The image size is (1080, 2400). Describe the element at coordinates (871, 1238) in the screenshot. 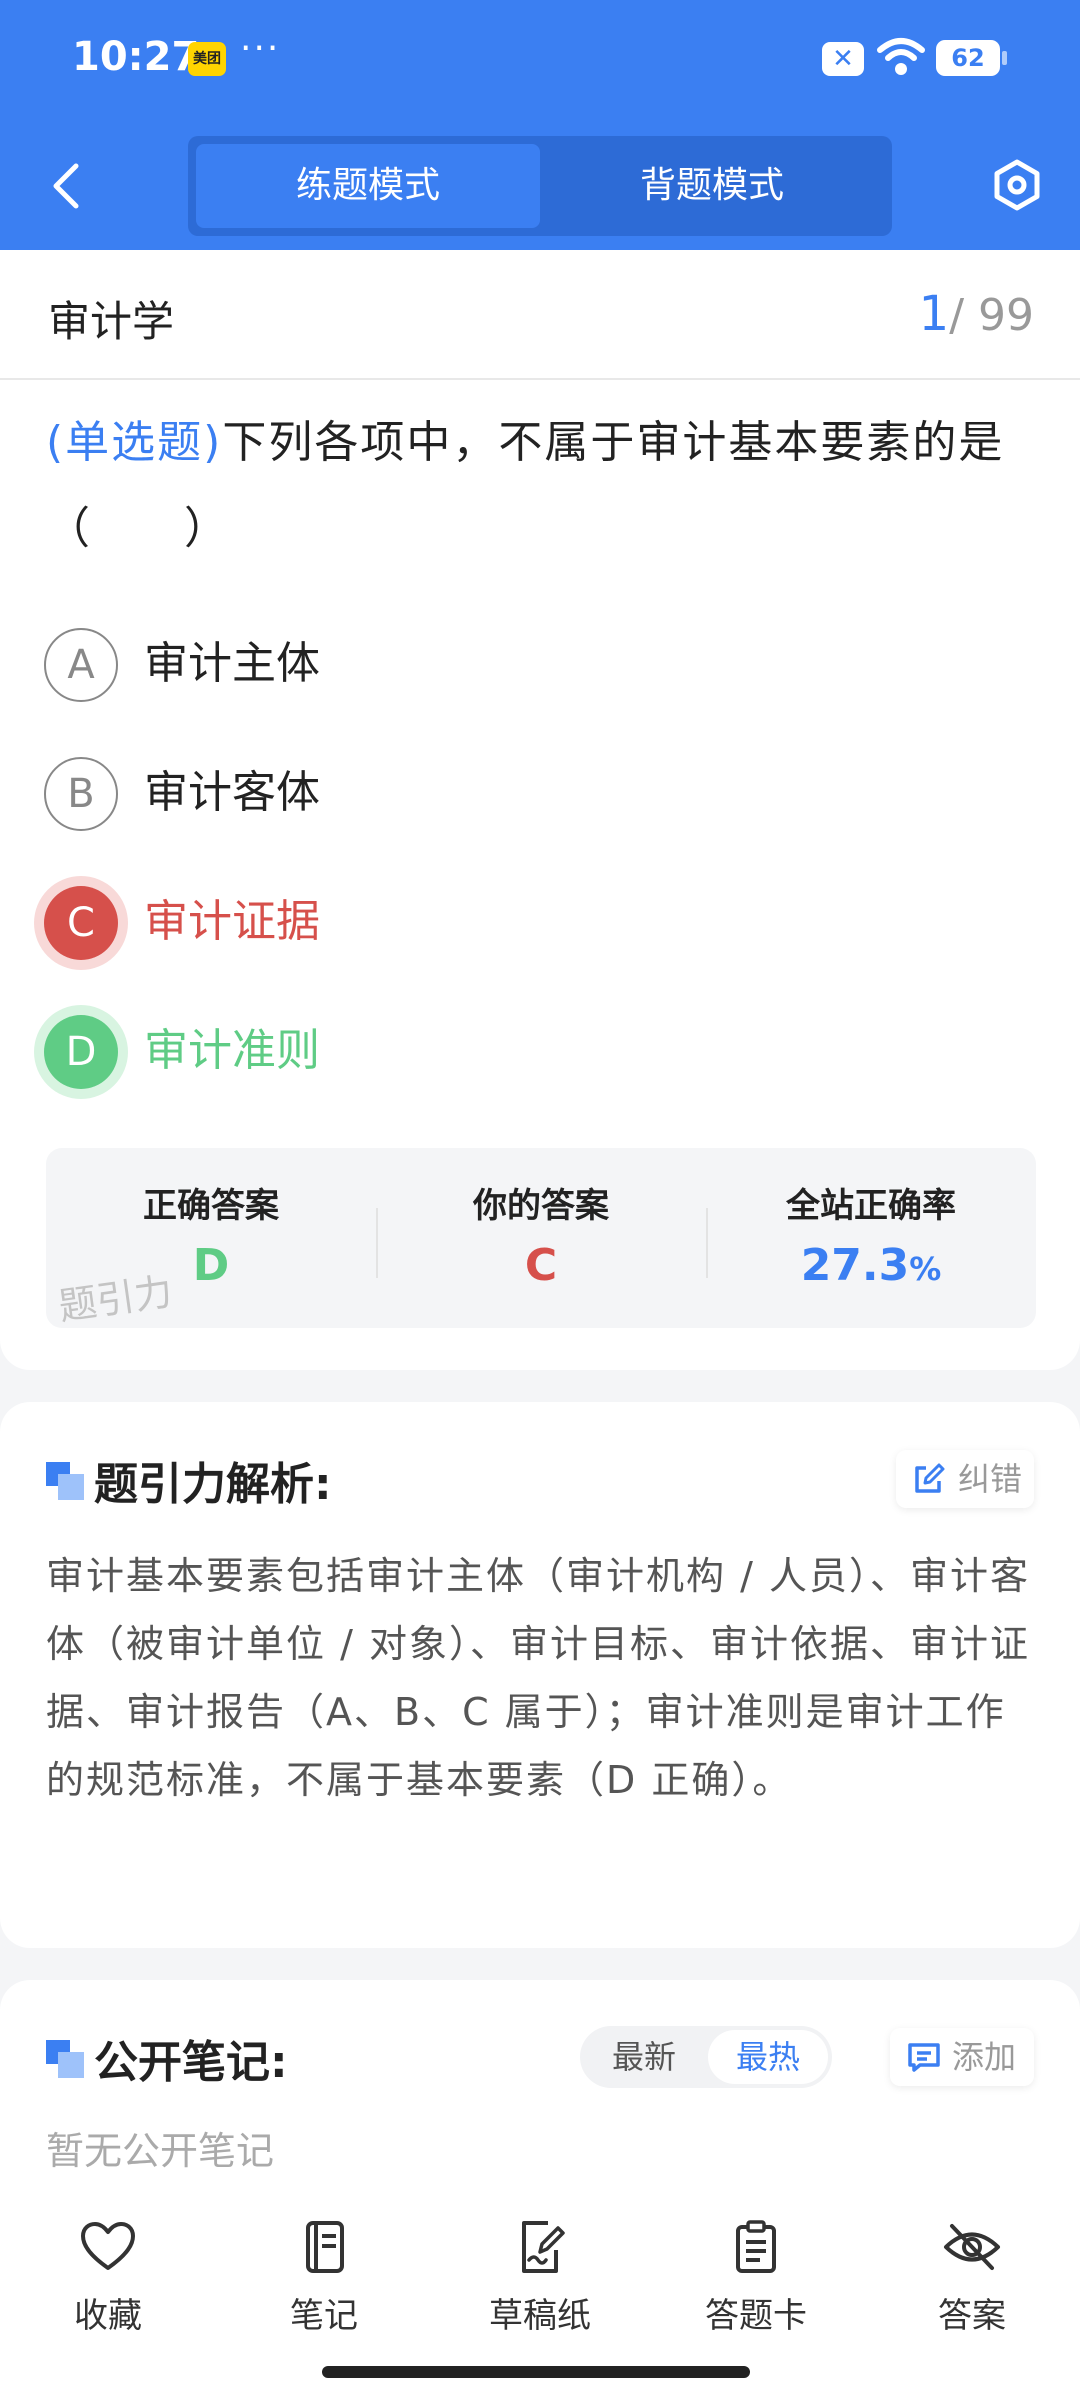

I see `accuracy-rate-block: 全站正确率 27.3%` at that location.